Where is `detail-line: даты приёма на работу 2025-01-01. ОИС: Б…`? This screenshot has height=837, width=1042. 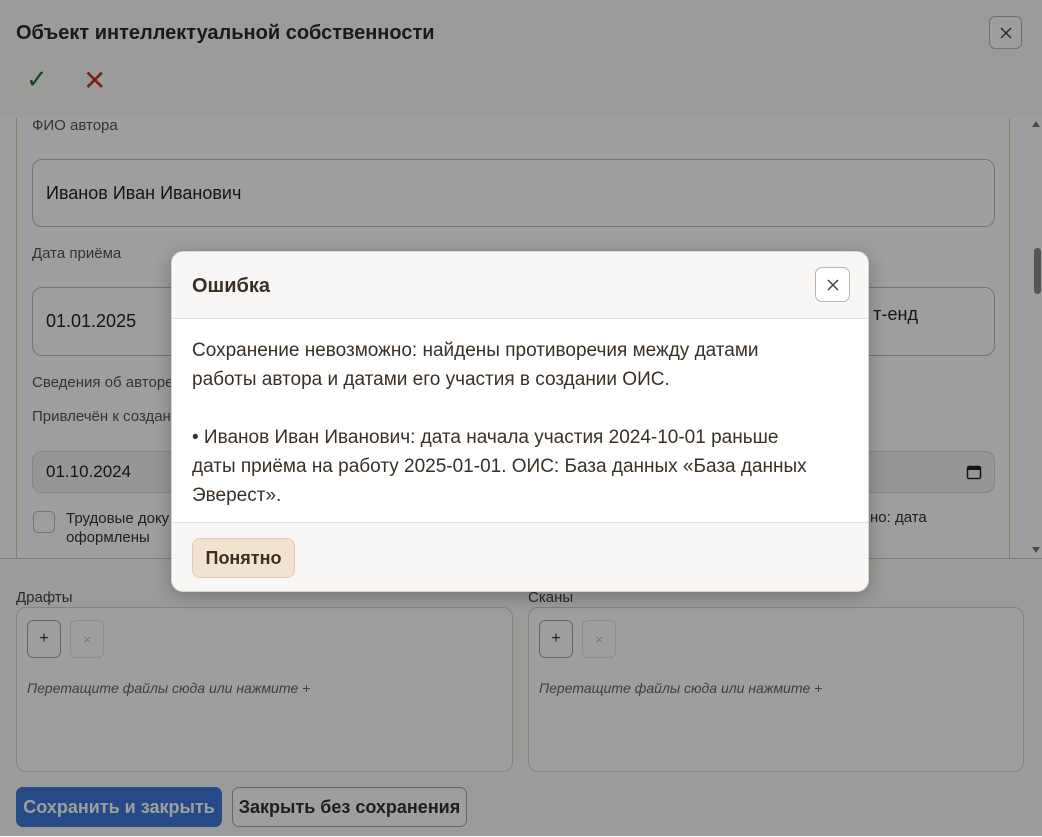 detail-line: даты приёма на работу 2025-01-01. ОИС: Б… is located at coordinates (499, 466).